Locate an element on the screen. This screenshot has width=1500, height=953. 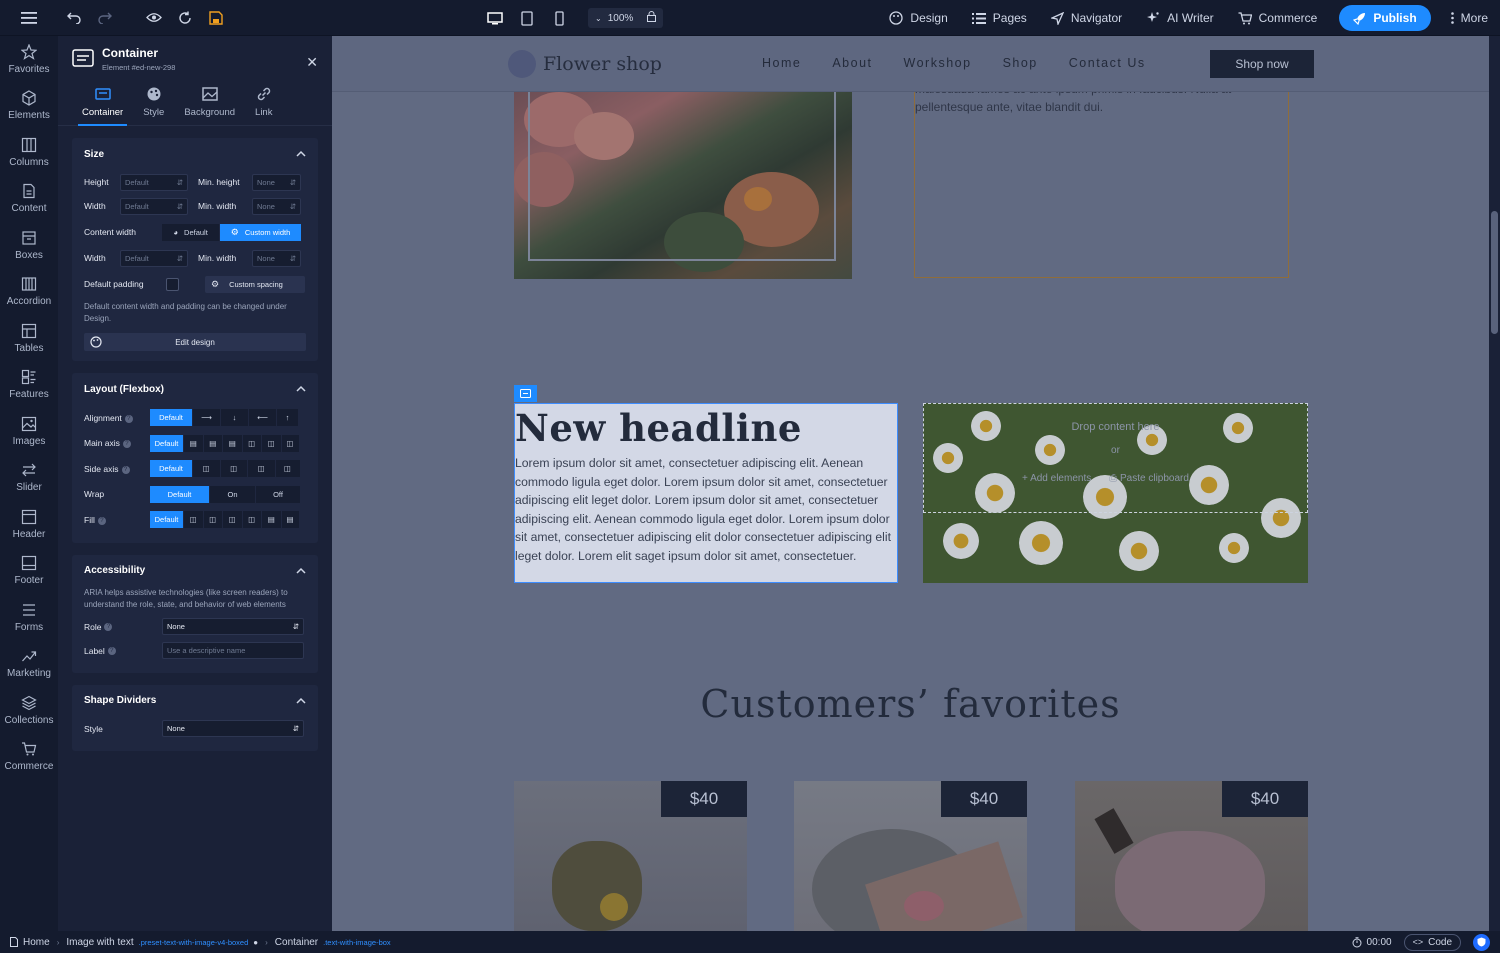
content-width-custom-option: ⚙ Custom width is located at coordinates (261, 232).